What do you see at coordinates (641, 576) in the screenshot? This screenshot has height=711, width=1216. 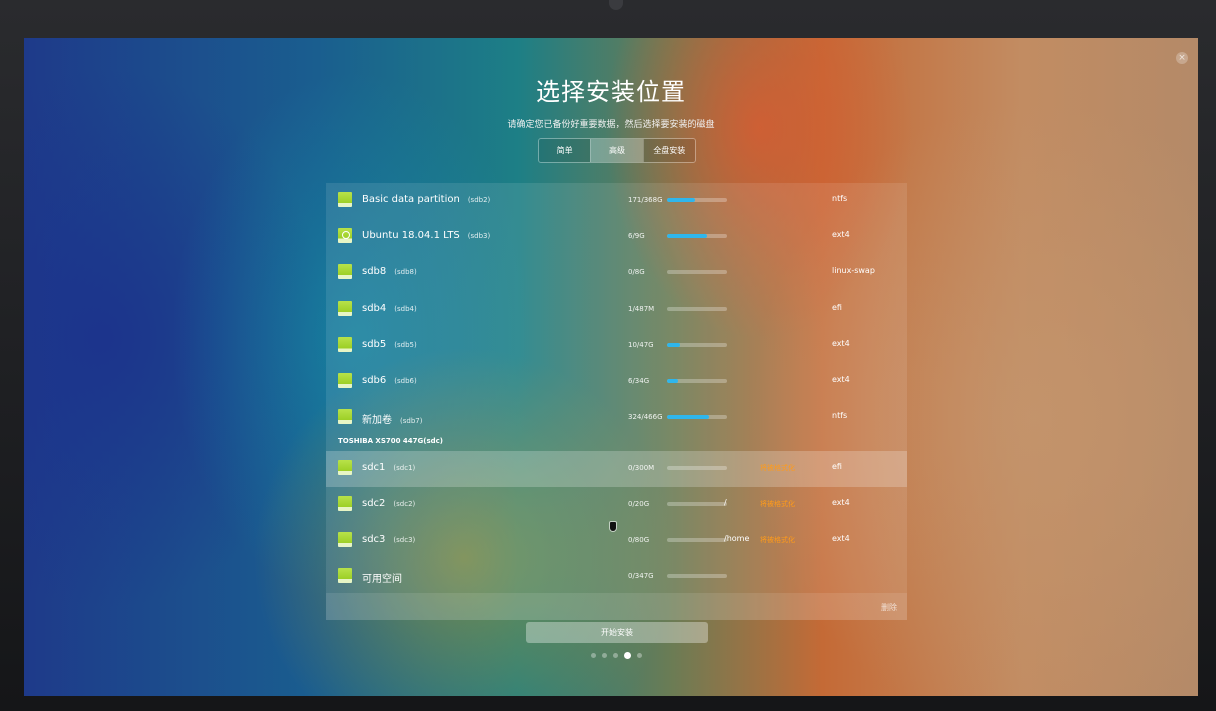 I see `partition-usage: 0/347G` at bounding box center [641, 576].